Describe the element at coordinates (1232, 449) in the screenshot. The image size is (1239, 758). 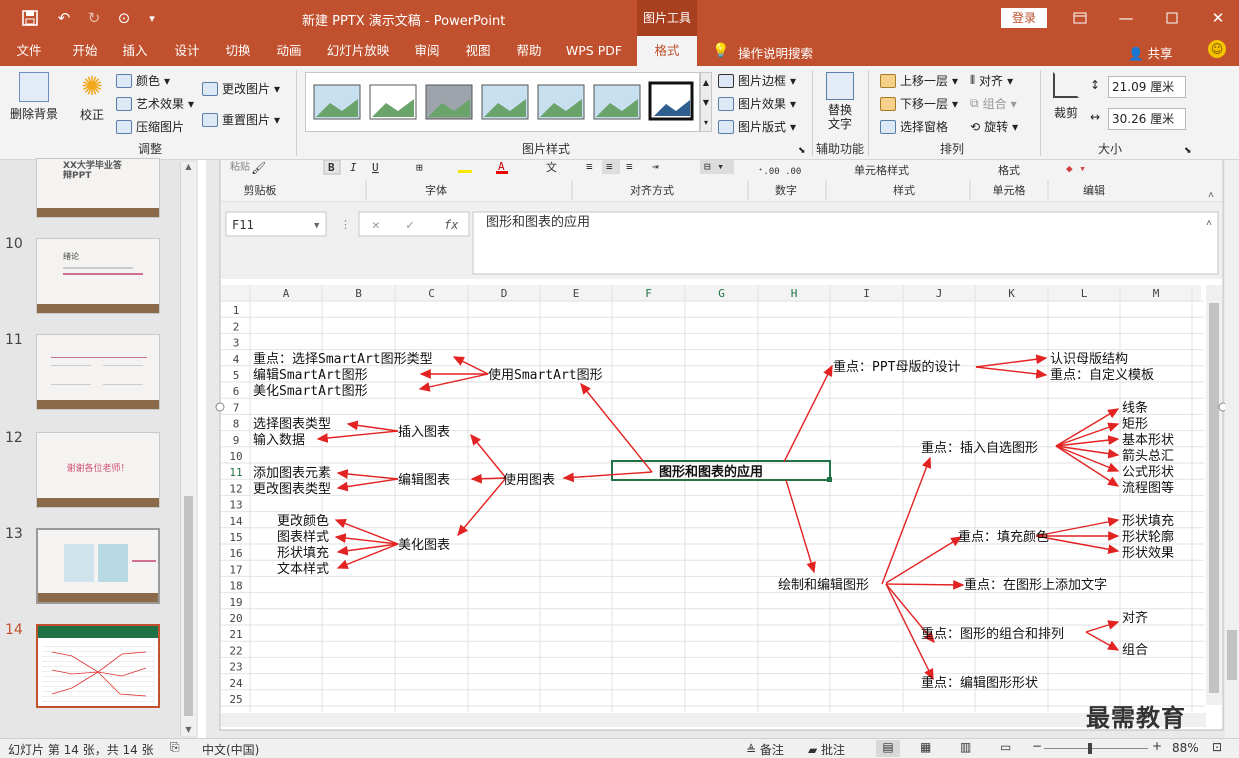
I see `slide-vertical-scrollbar` at that location.